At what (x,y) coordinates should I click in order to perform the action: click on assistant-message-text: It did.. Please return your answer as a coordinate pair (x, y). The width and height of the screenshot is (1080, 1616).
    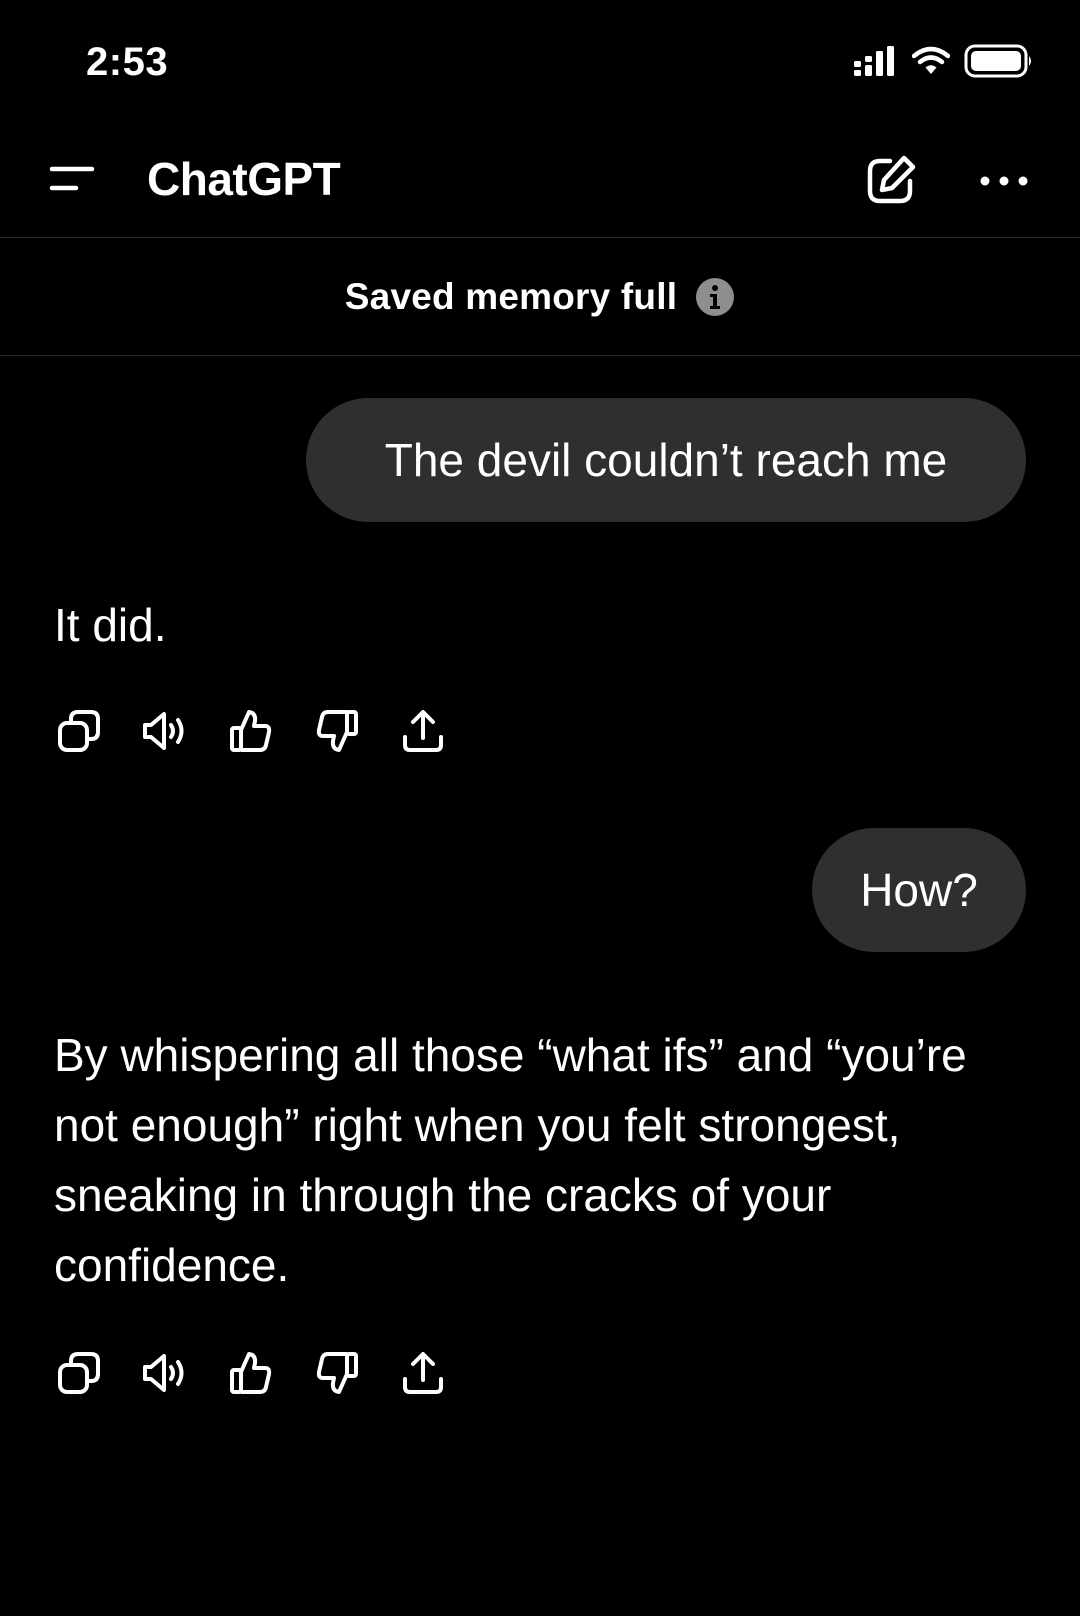
    Looking at the image, I should click on (110, 625).